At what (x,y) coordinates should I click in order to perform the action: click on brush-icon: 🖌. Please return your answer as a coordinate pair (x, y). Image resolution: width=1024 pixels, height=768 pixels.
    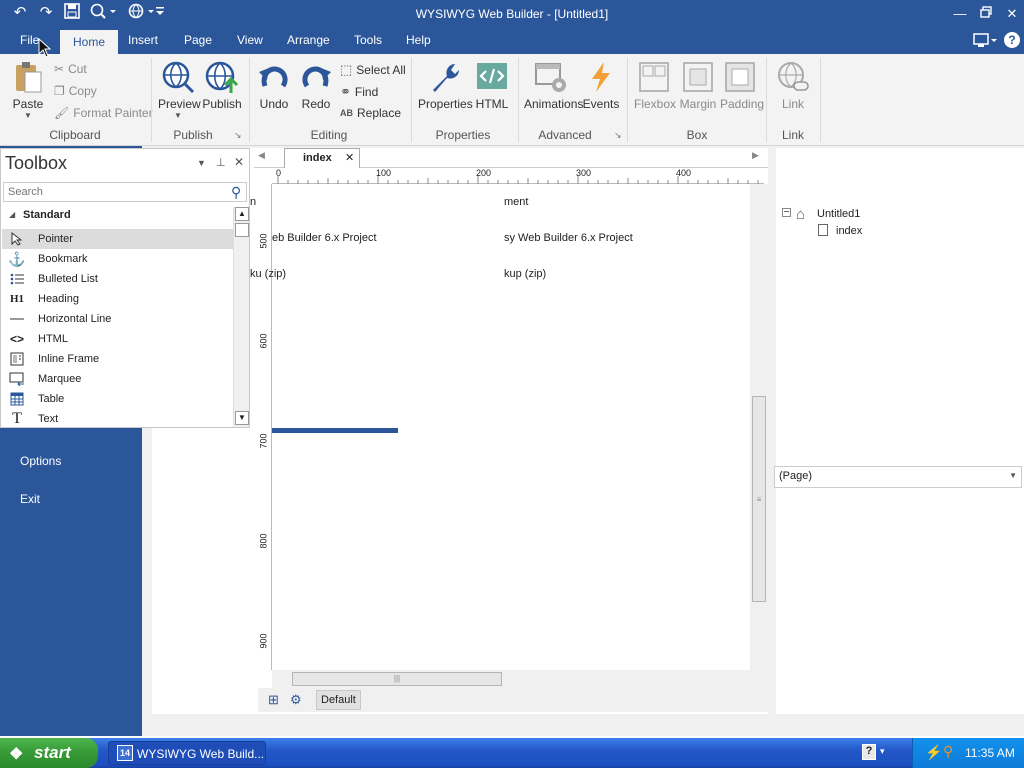
    Looking at the image, I should click on (62, 113).